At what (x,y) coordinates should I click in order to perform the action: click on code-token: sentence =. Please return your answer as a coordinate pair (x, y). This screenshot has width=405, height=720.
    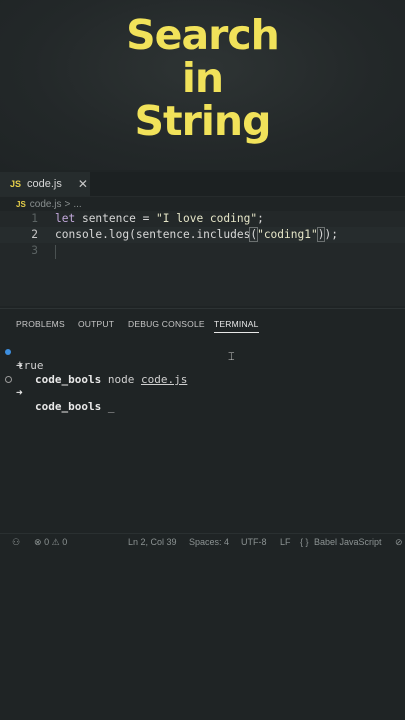
    Looking at the image, I should click on (116, 218).